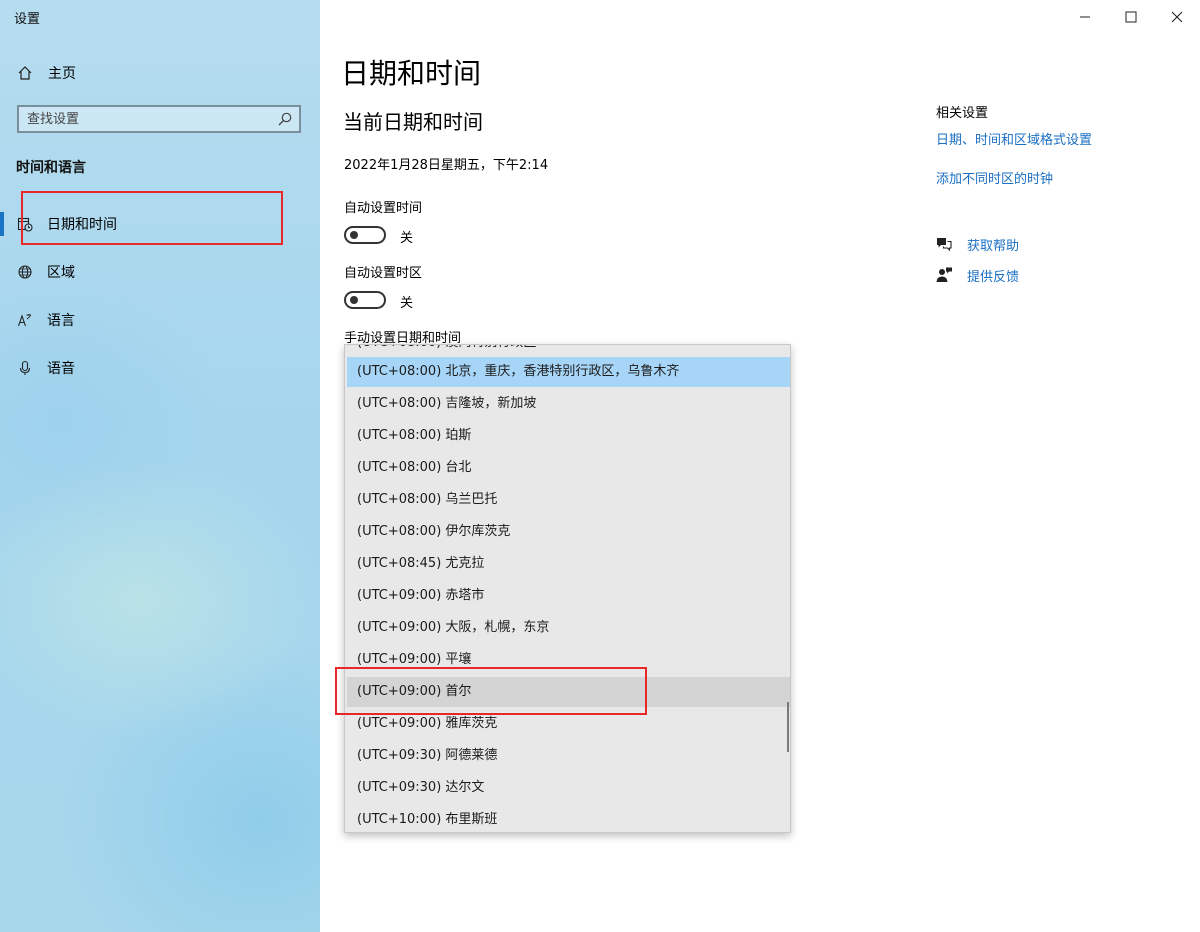  What do you see at coordinates (25, 224) in the screenshot?
I see `calendar-clock-icon` at bounding box center [25, 224].